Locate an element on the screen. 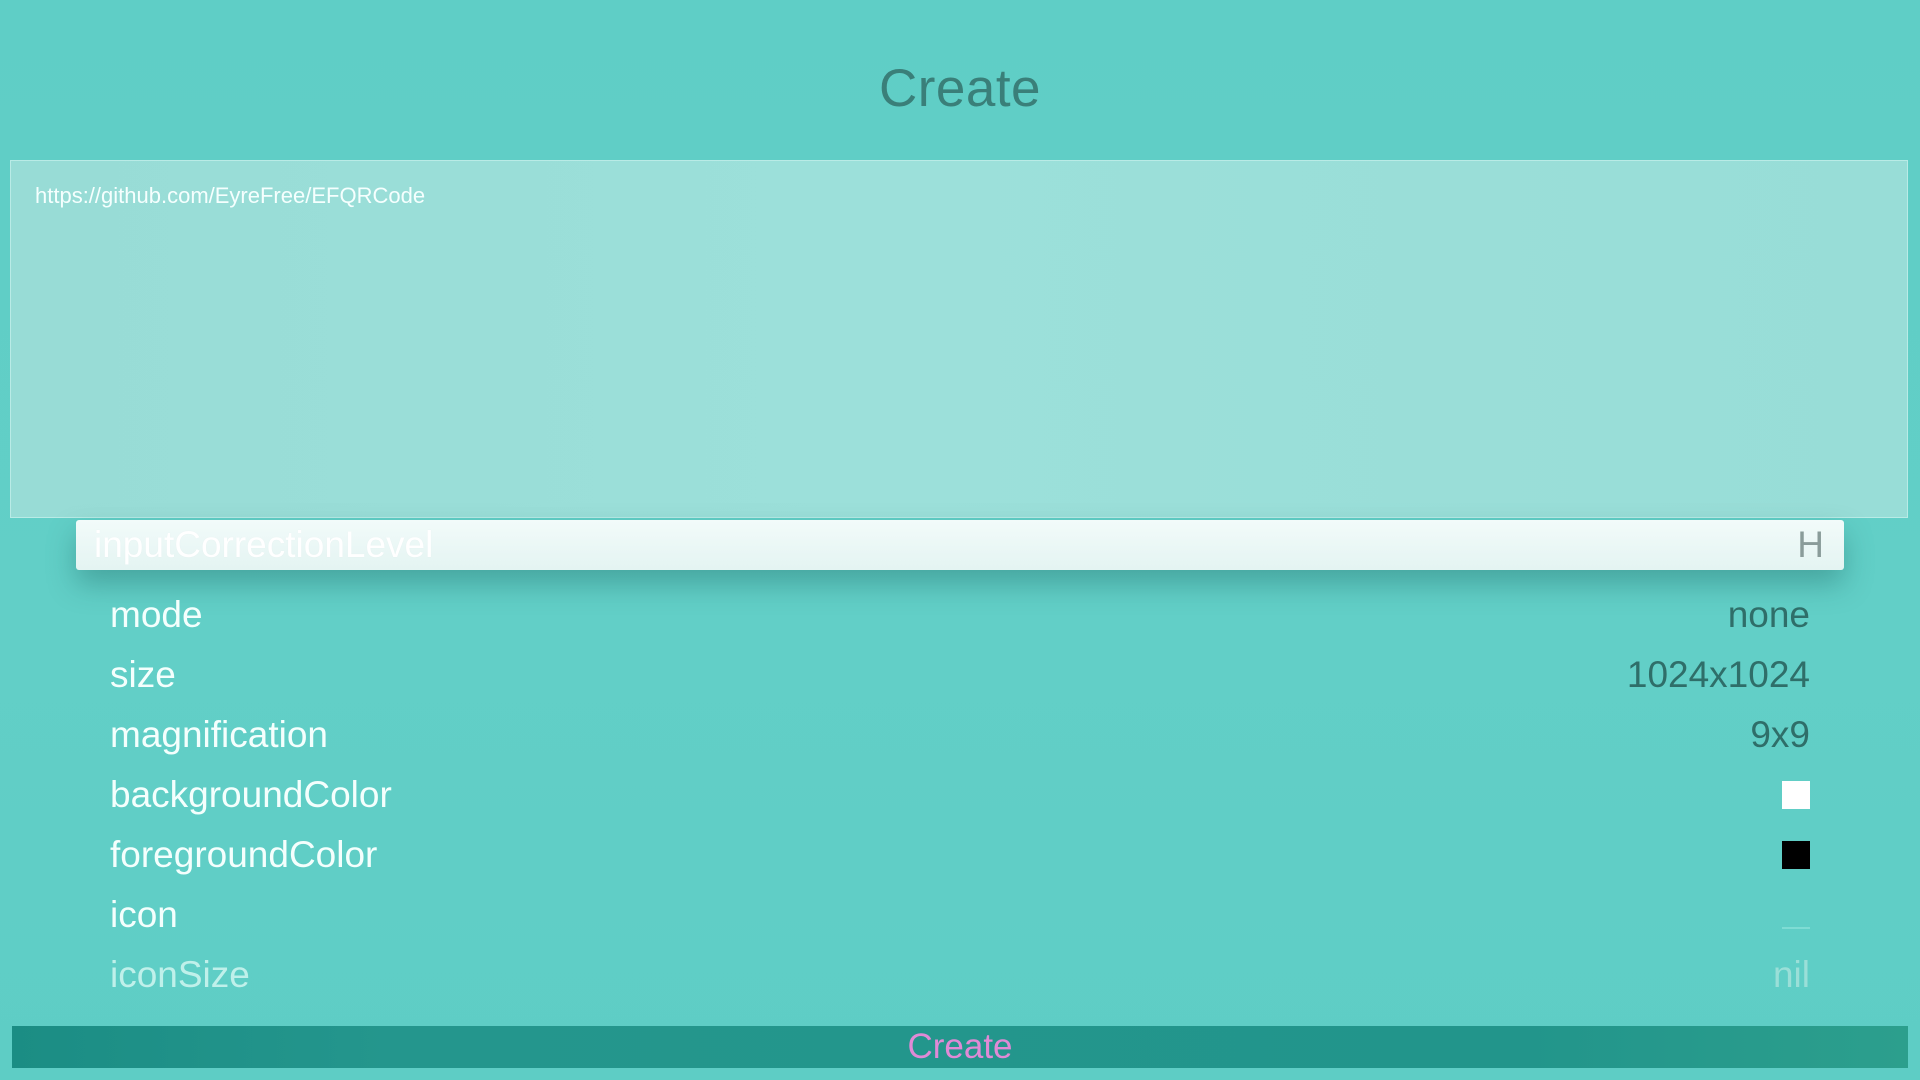 This screenshot has height=1080, width=1920. create-button: Create is located at coordinates (960, 1047).